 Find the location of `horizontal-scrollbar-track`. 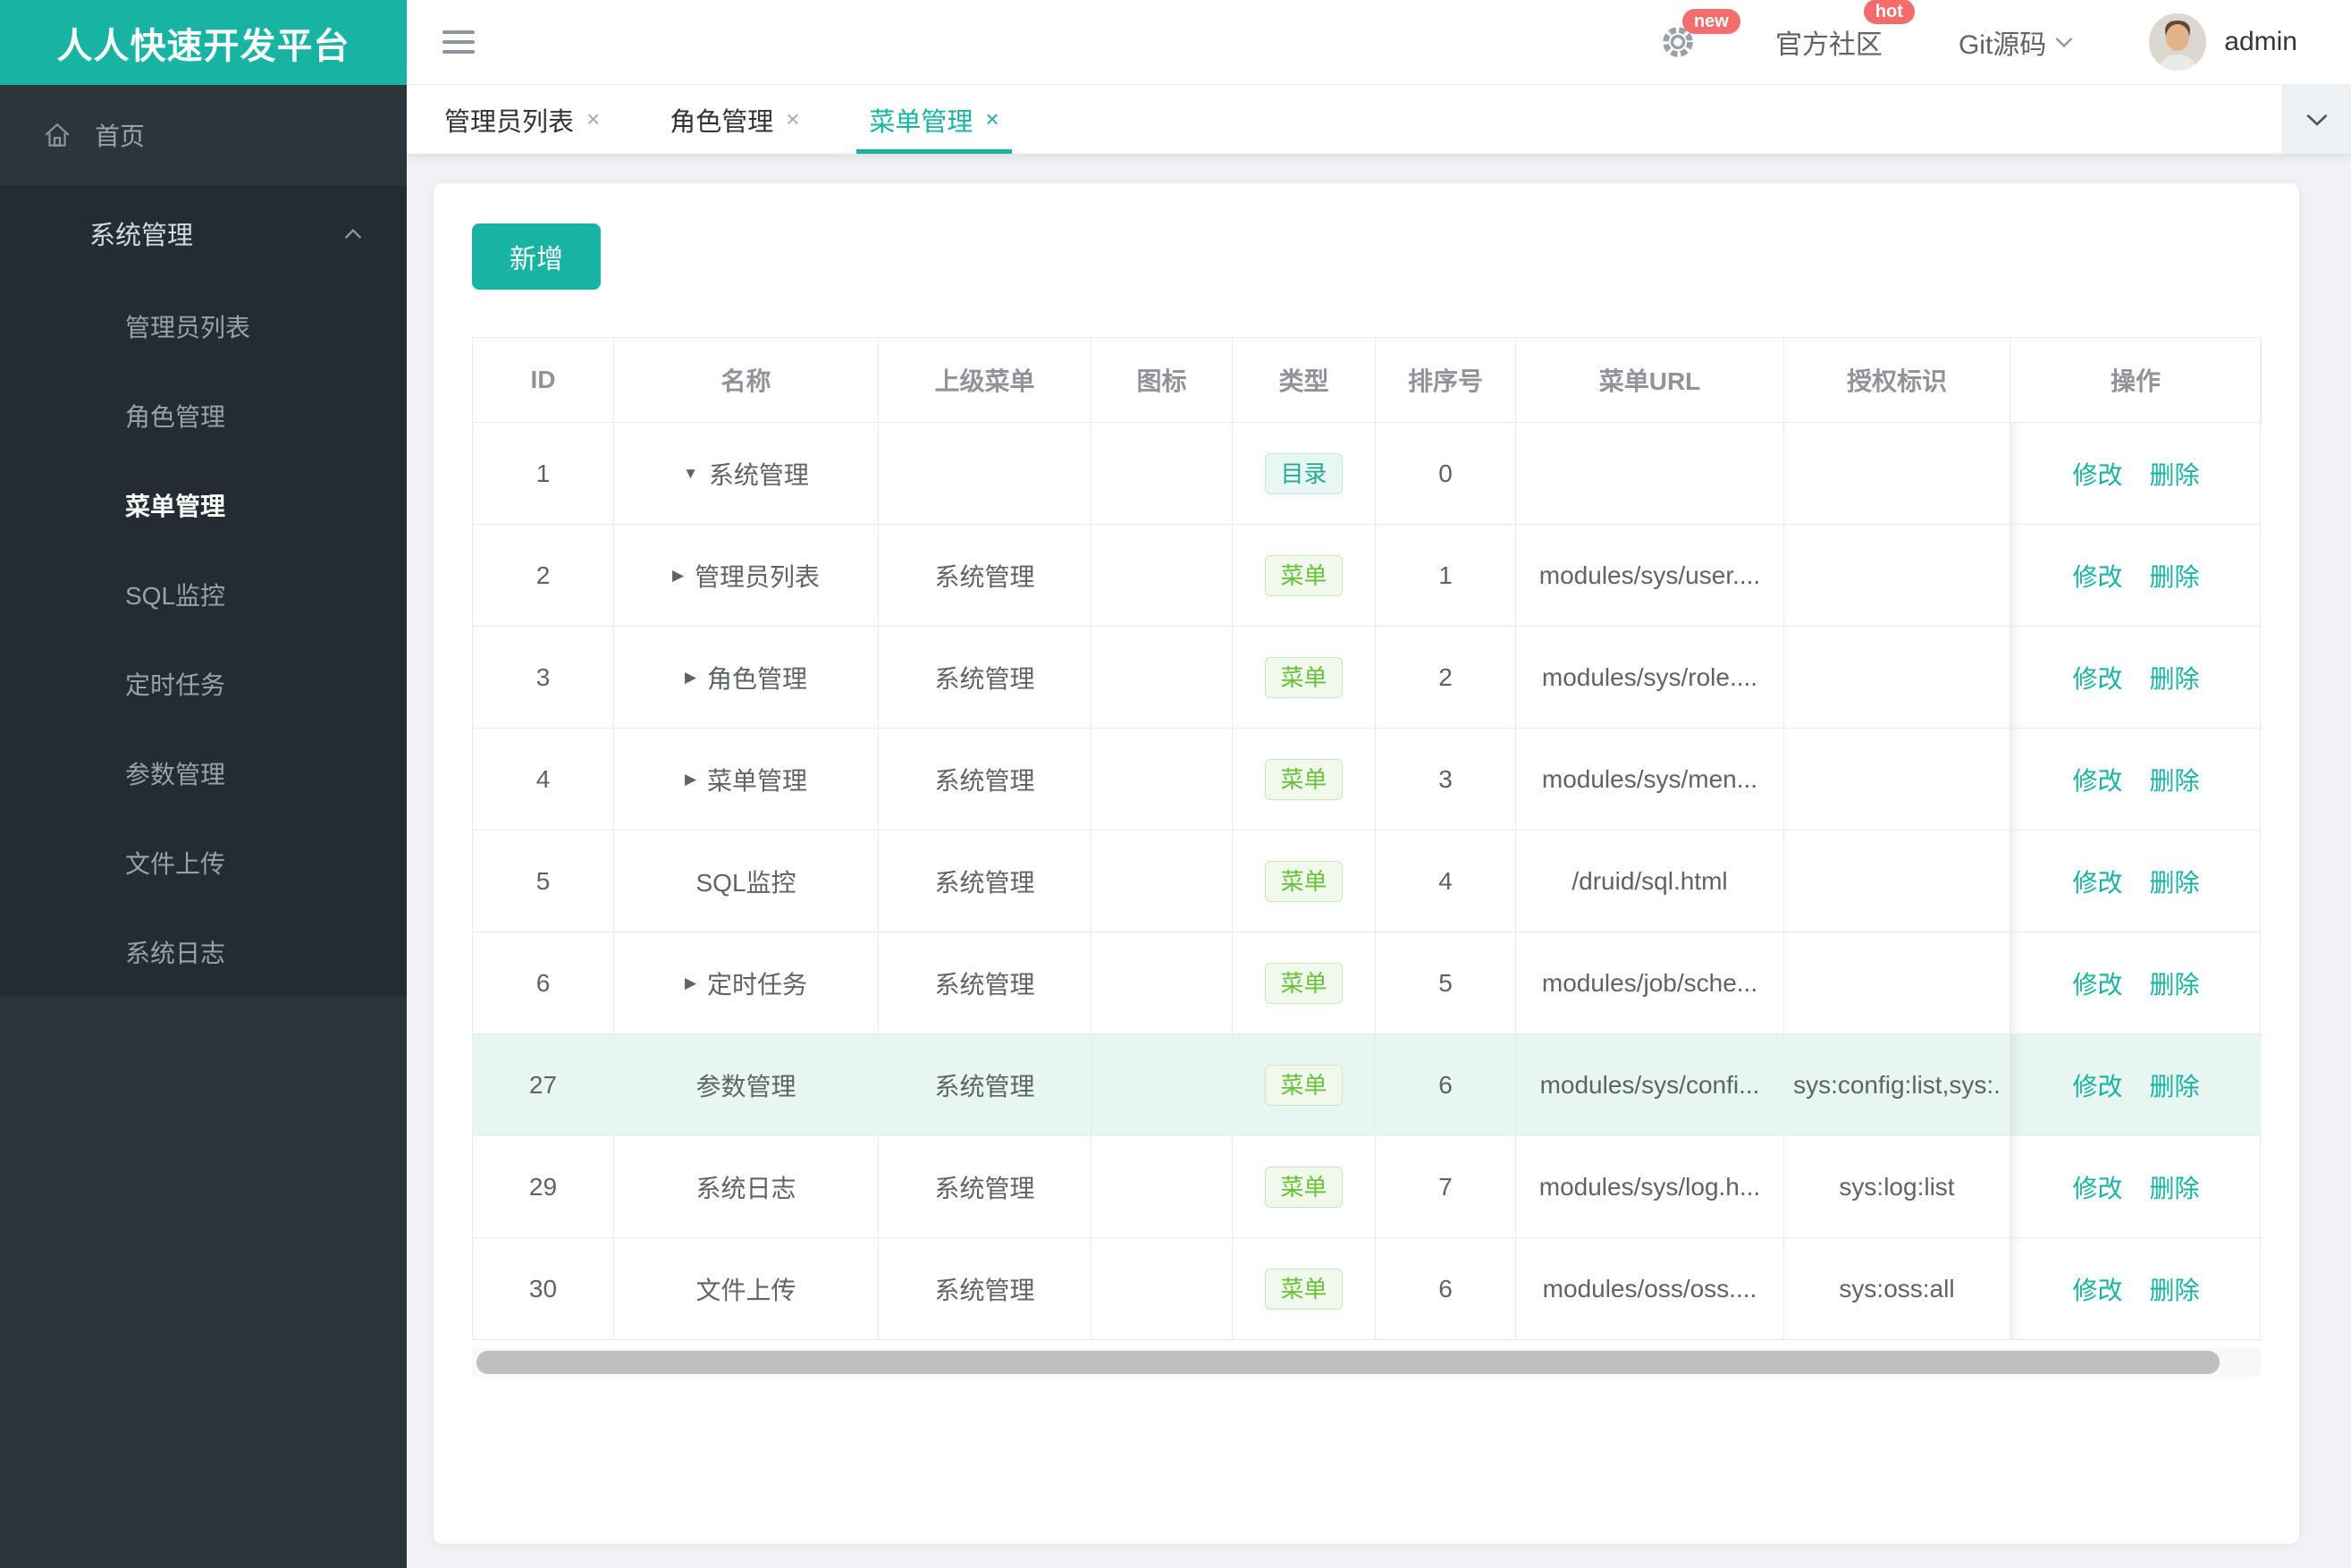

horizontal-scrollbar-track is located at coordinates (1366, 1362).